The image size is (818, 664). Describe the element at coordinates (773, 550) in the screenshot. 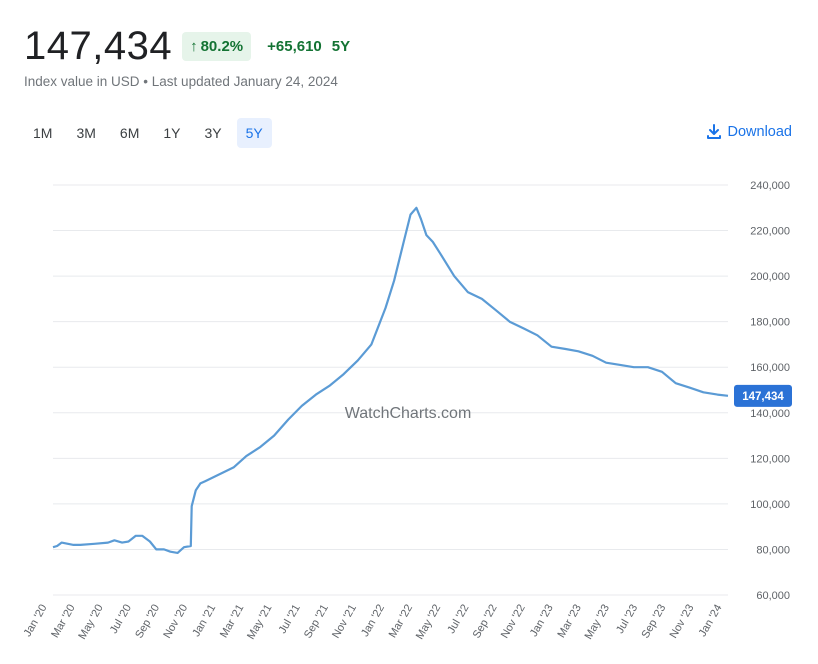

I see `y-tick-label: 80,000` at that location.